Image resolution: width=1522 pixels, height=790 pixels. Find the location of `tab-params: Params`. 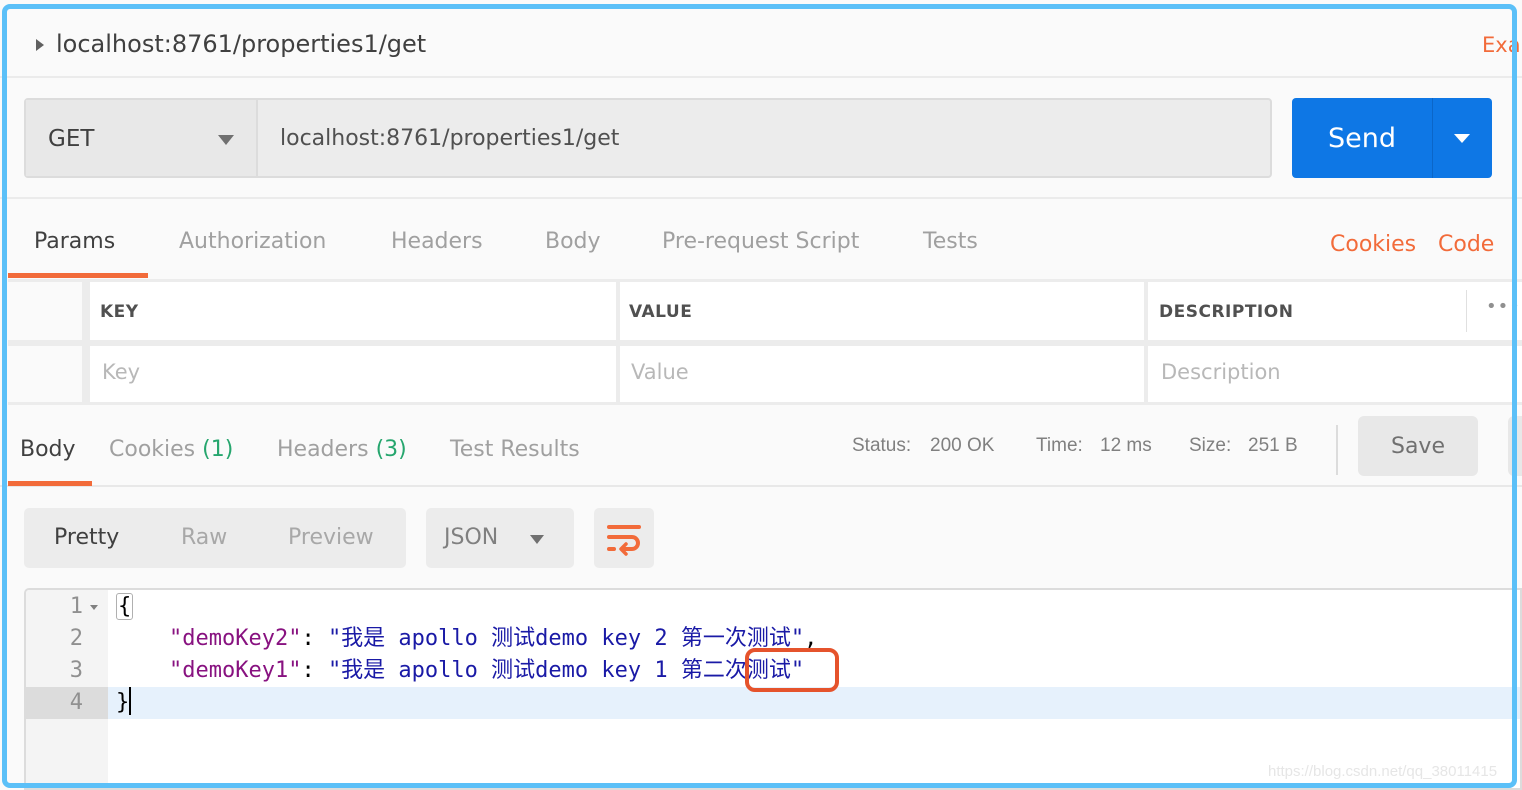

tab-params: Params is located at coordinates (74, 241).